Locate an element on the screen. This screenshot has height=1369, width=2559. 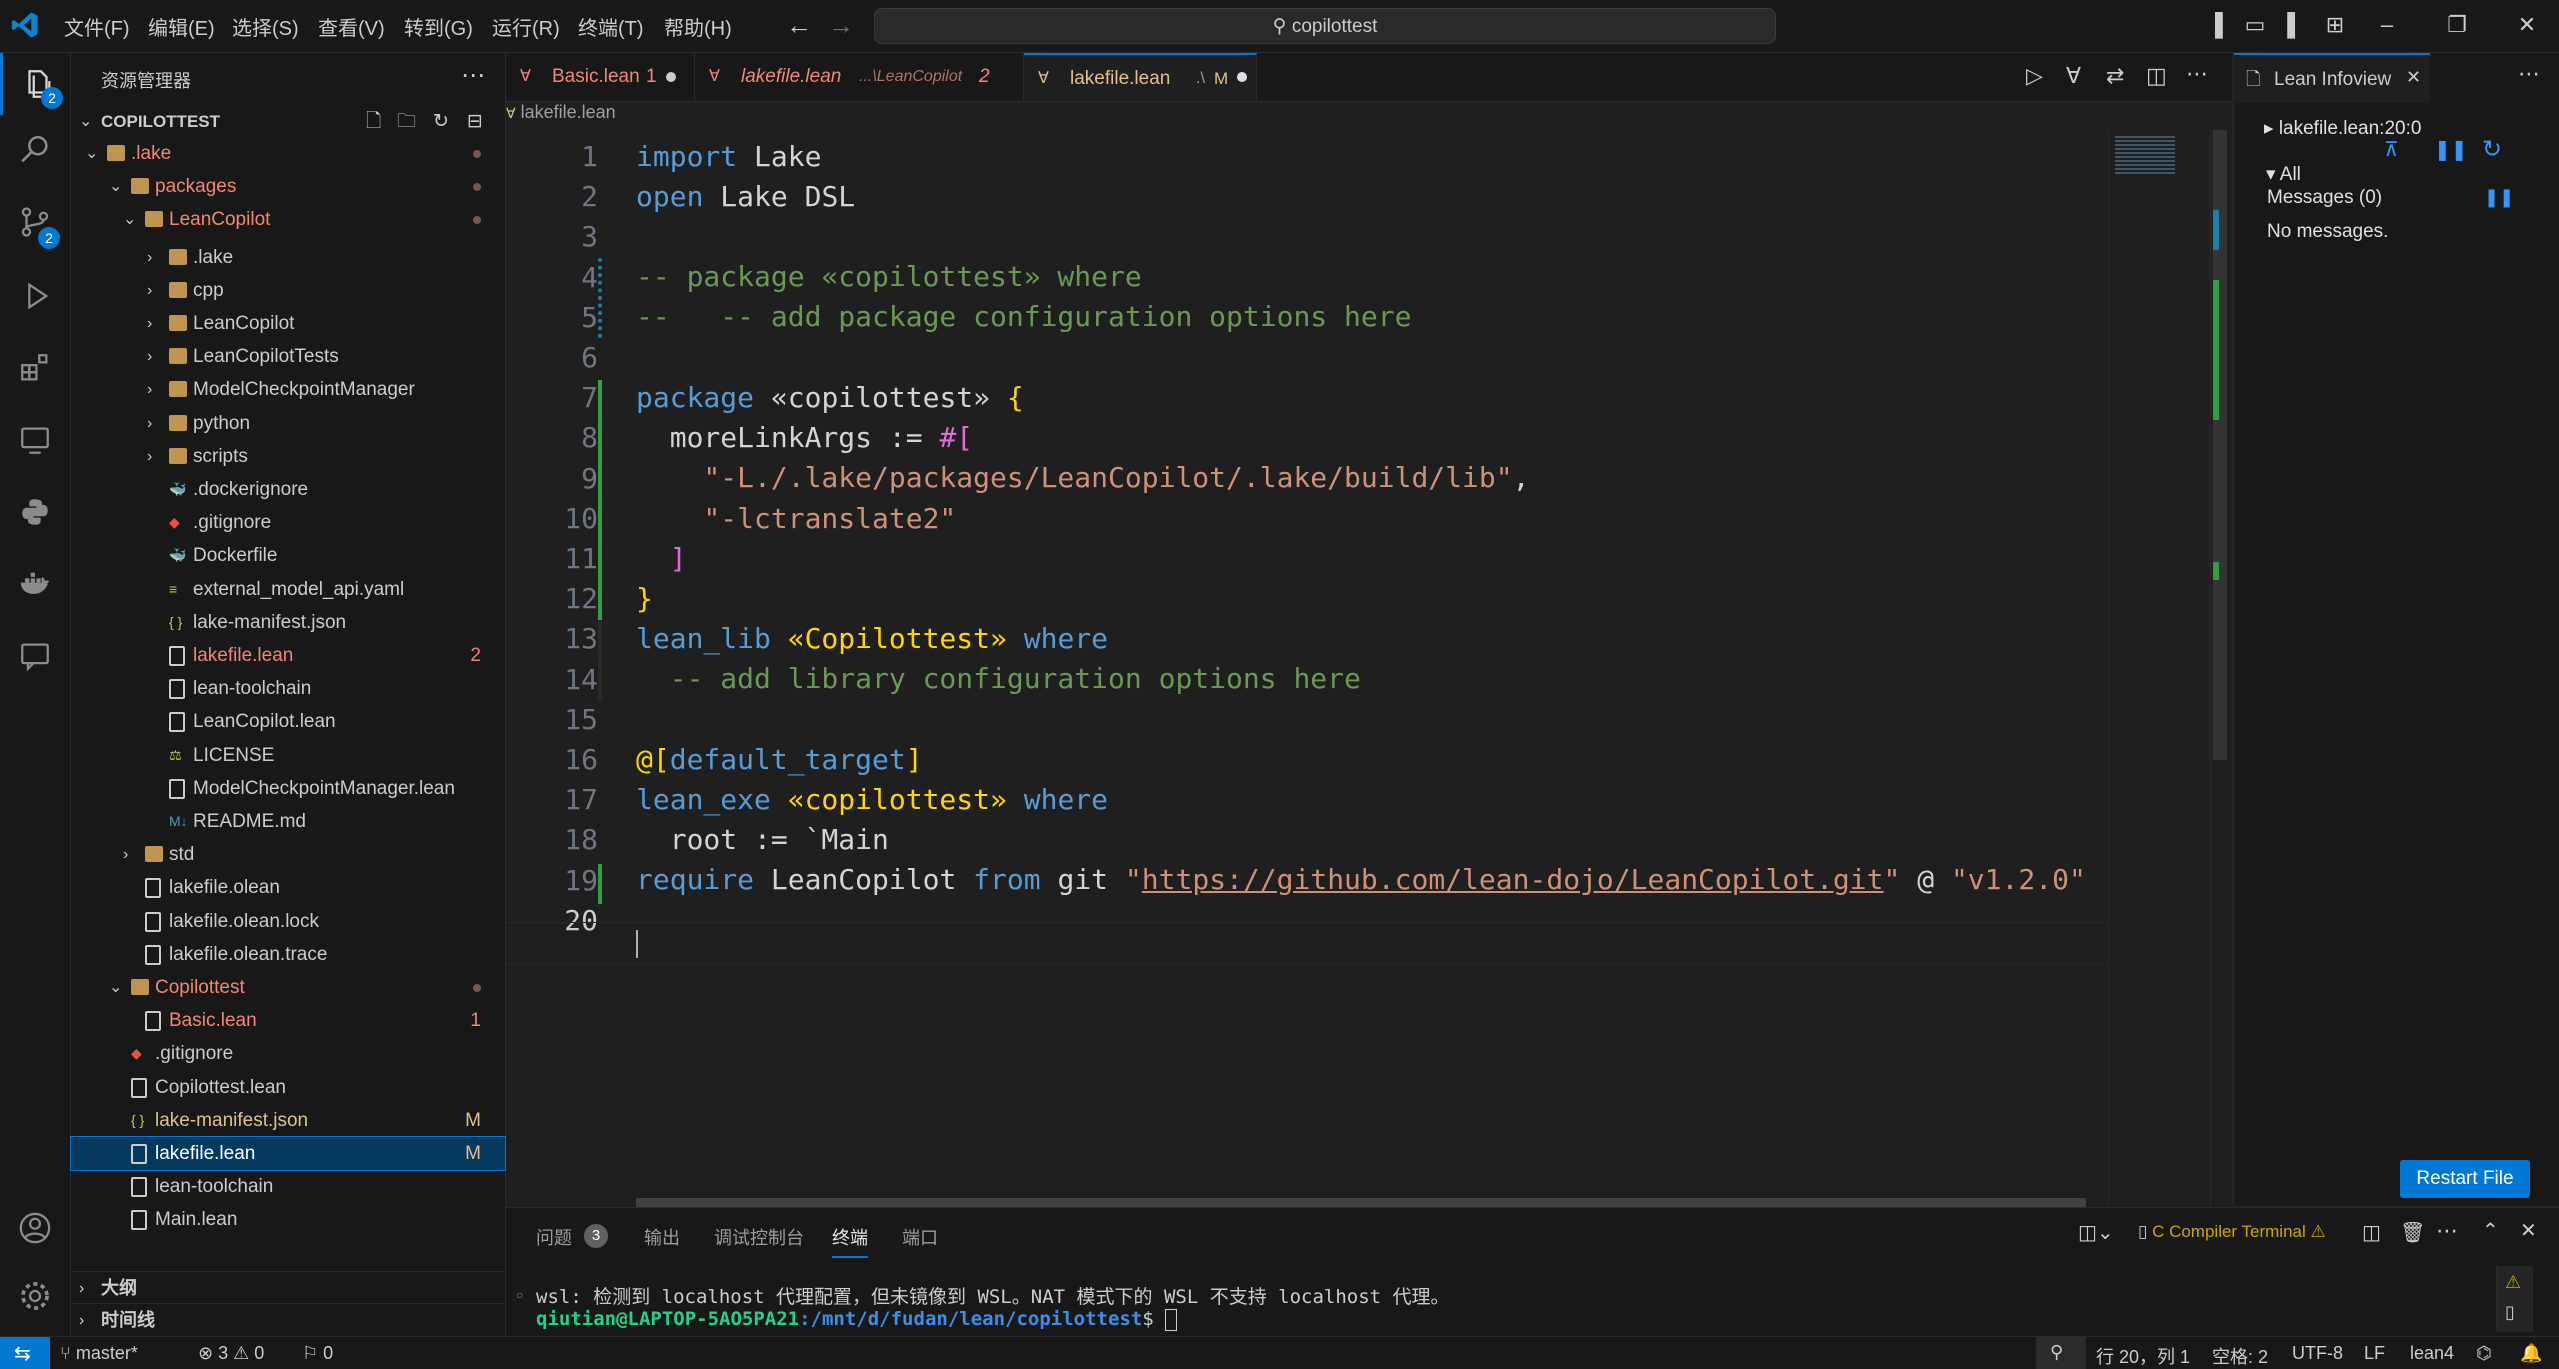
remote-indicator: ⇆ is located at coordinates (25, 1353).